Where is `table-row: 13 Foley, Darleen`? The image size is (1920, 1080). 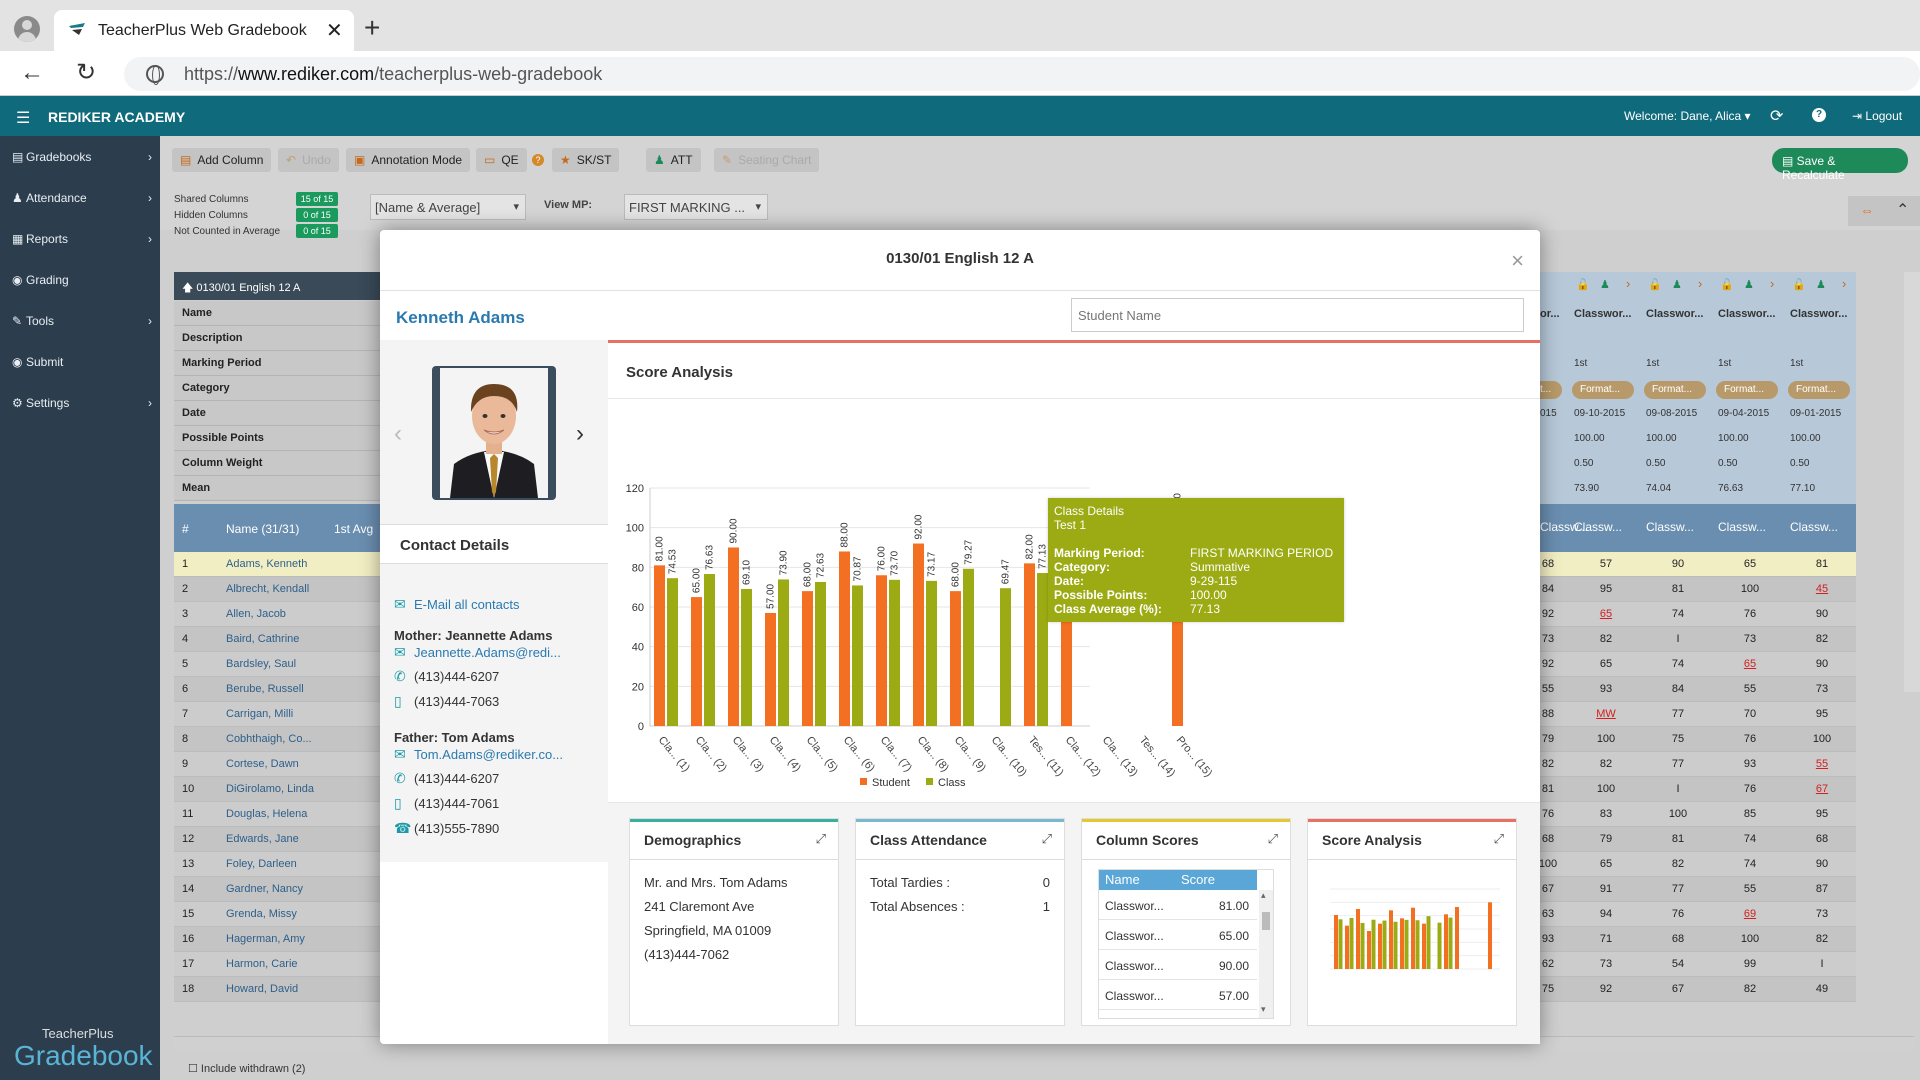
table-row: 13 Foley, Darleen is located at coordinates (277, 864).